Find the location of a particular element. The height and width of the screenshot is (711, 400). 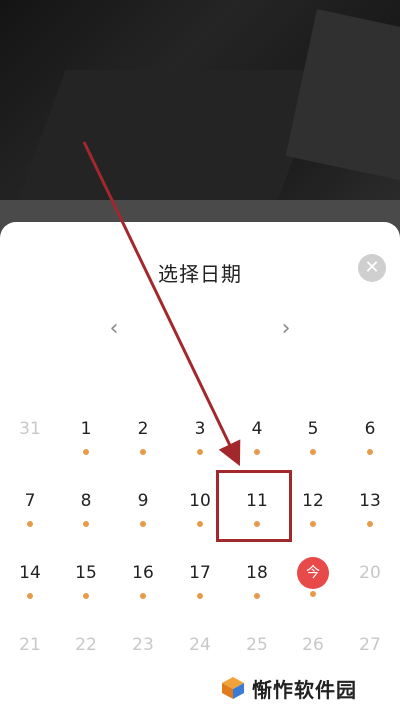

calendar-day-number: 2 is located at coordinates (143, 429).